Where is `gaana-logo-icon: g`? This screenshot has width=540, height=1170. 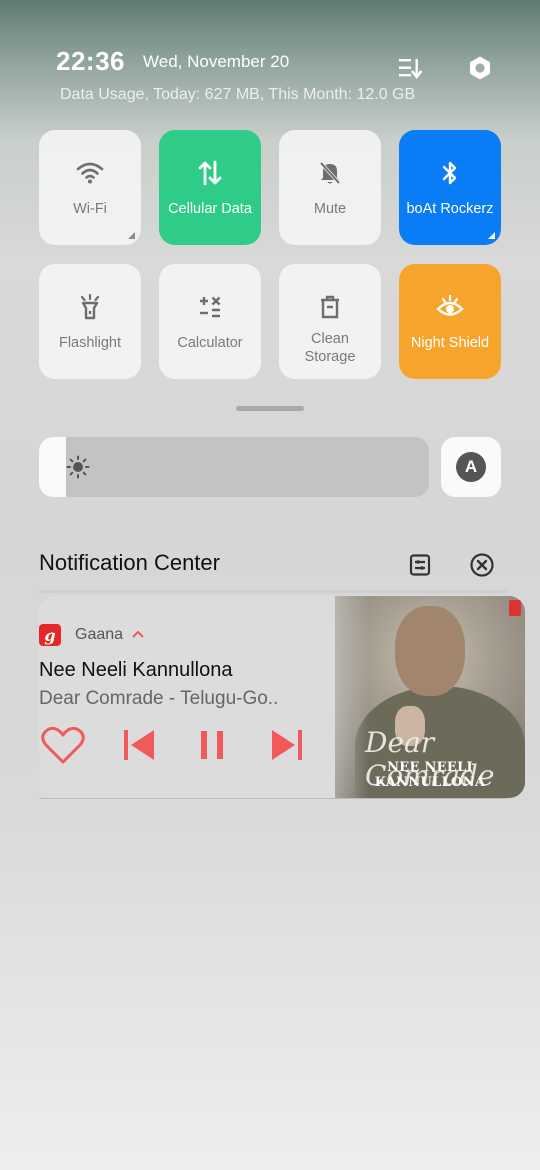 gaana-logo-icon: g is located at coordinates (50, 635).